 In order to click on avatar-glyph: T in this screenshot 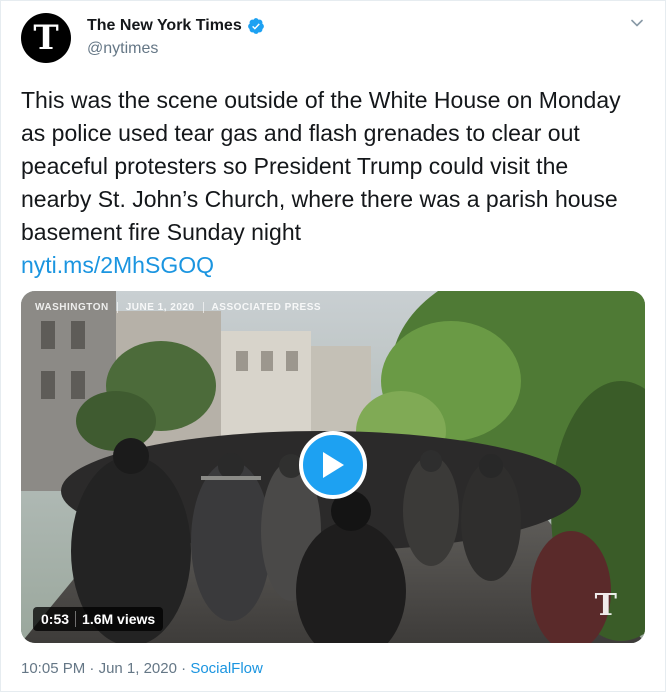, I will do `click(46, 38)`.